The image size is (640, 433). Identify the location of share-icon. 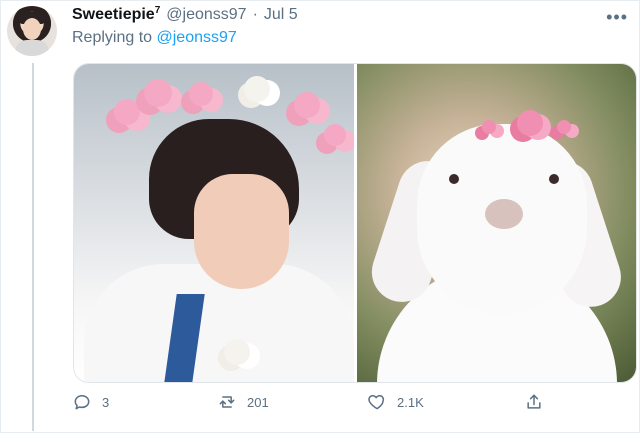
(534, 402).